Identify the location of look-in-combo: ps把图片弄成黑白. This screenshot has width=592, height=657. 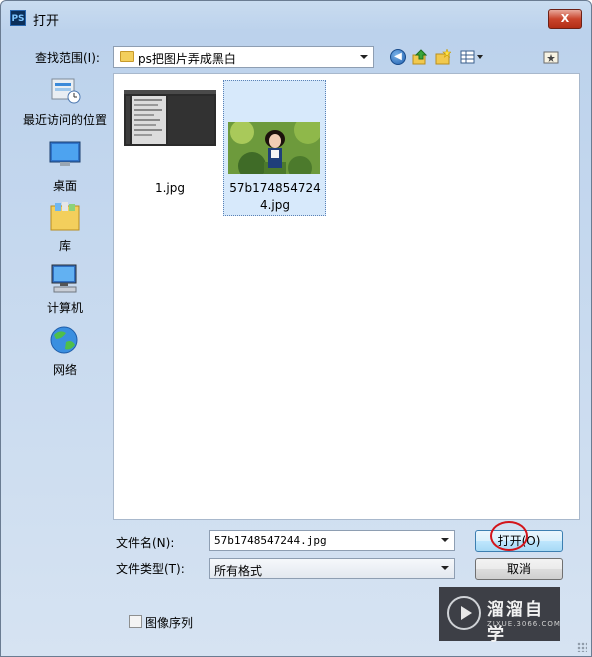
(243, 57).